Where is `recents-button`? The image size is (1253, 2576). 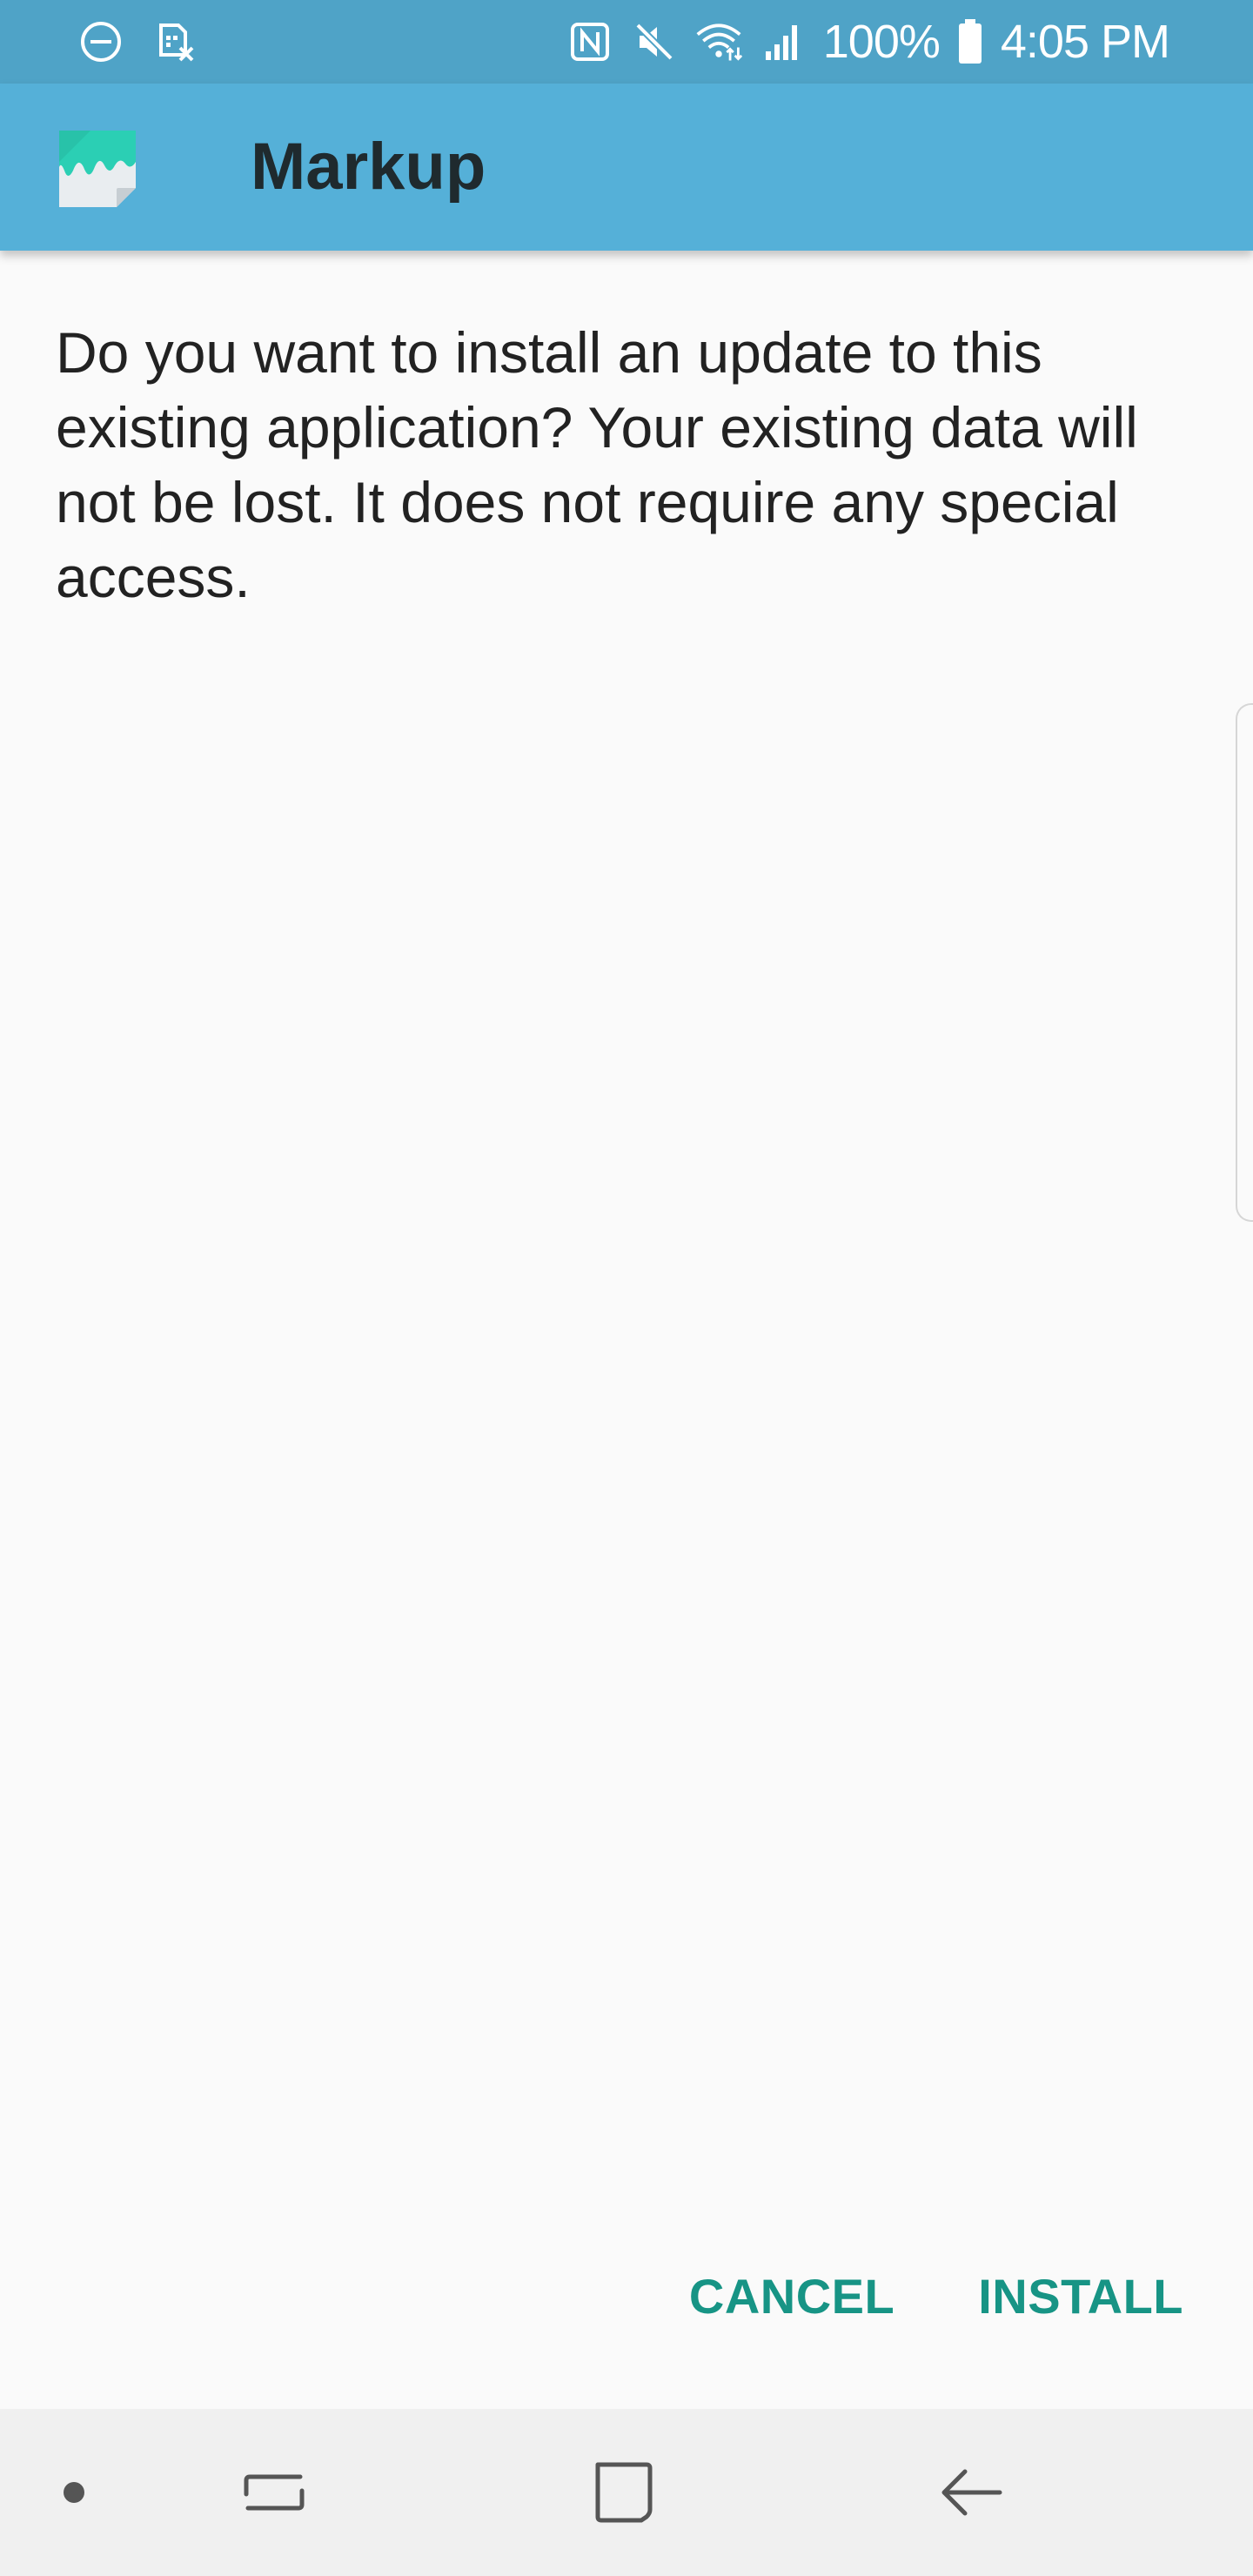 recents-button is located at coordinates (274, 2492).